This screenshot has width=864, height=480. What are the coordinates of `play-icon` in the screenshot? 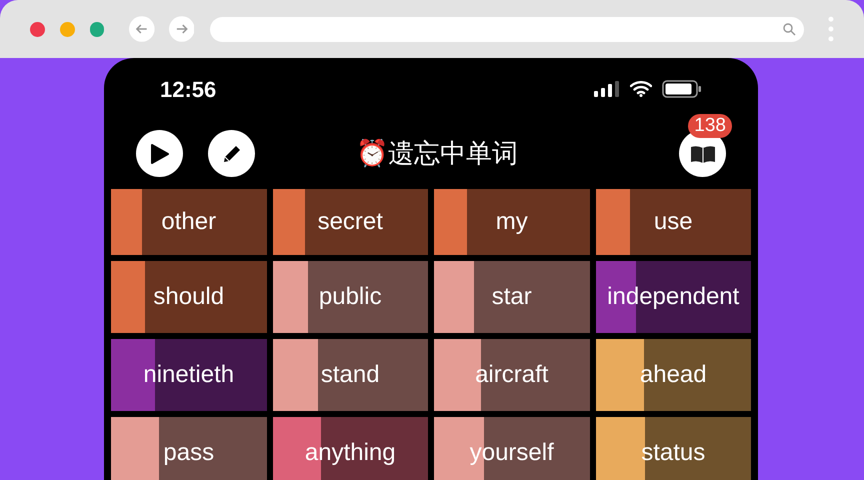 It's located at (160, 153).